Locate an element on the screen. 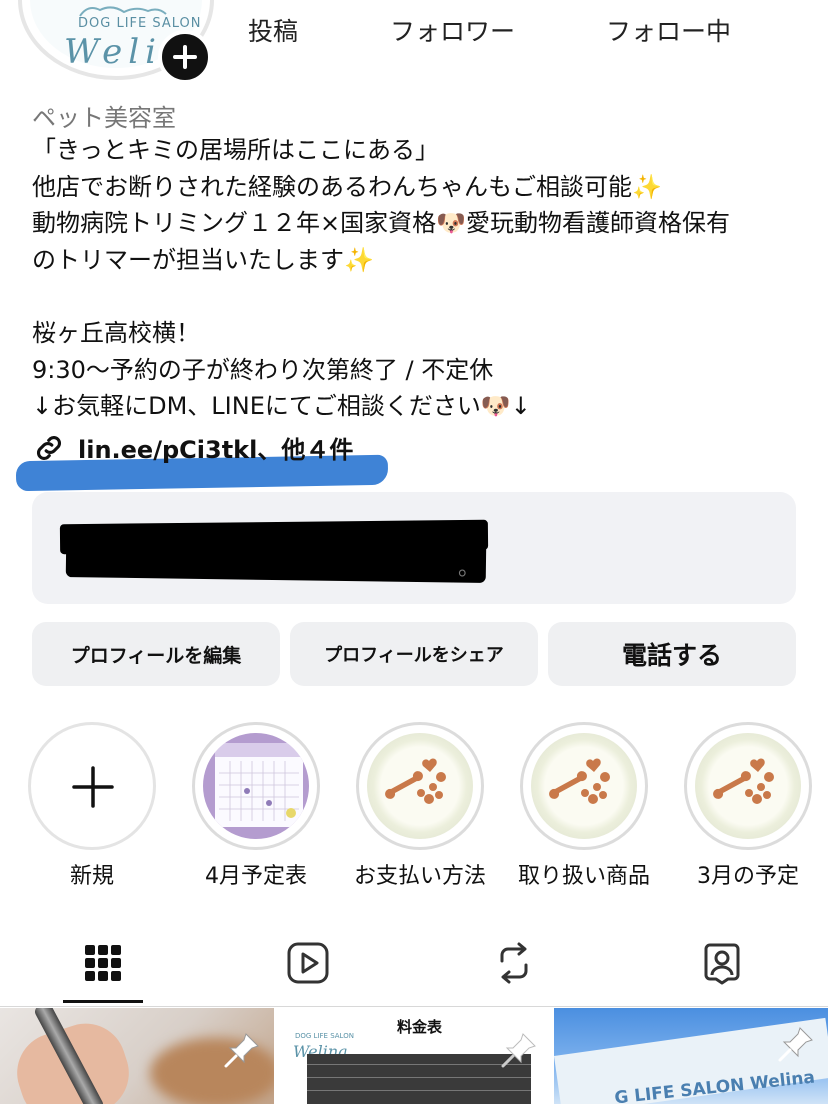 The image size is (828, 1104). highlight-payment-methods is located at coordinates (420, 786).